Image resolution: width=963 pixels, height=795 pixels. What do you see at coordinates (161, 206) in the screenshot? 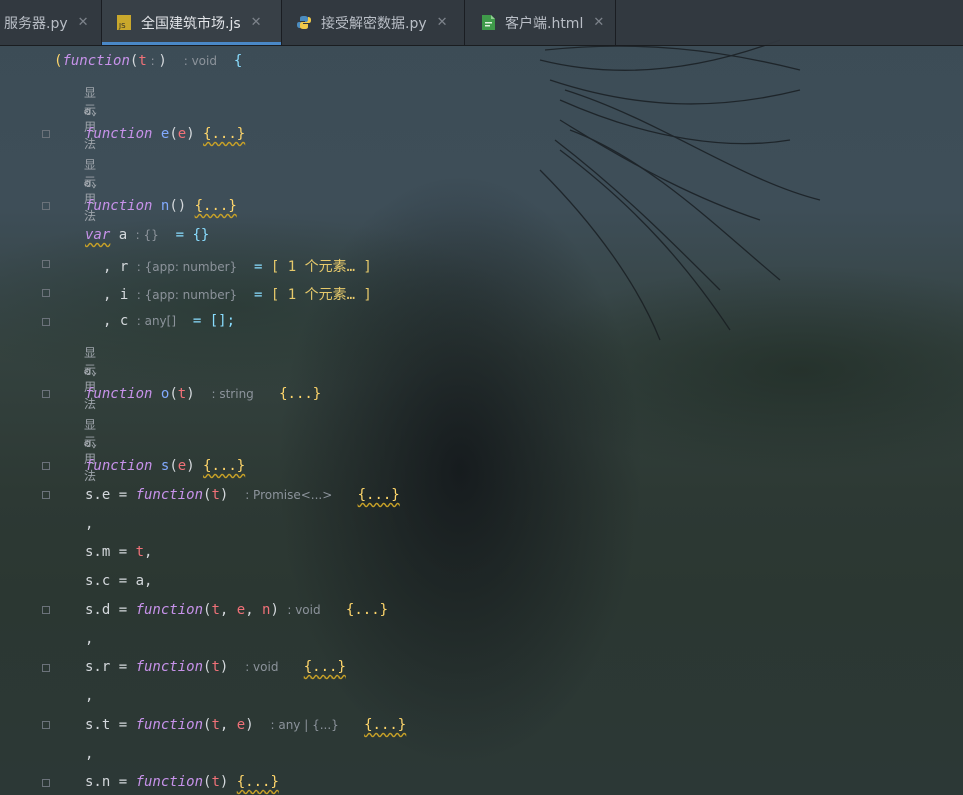
I see `code-line-function-n: function n() {...}` at bounding box center [161, 206].